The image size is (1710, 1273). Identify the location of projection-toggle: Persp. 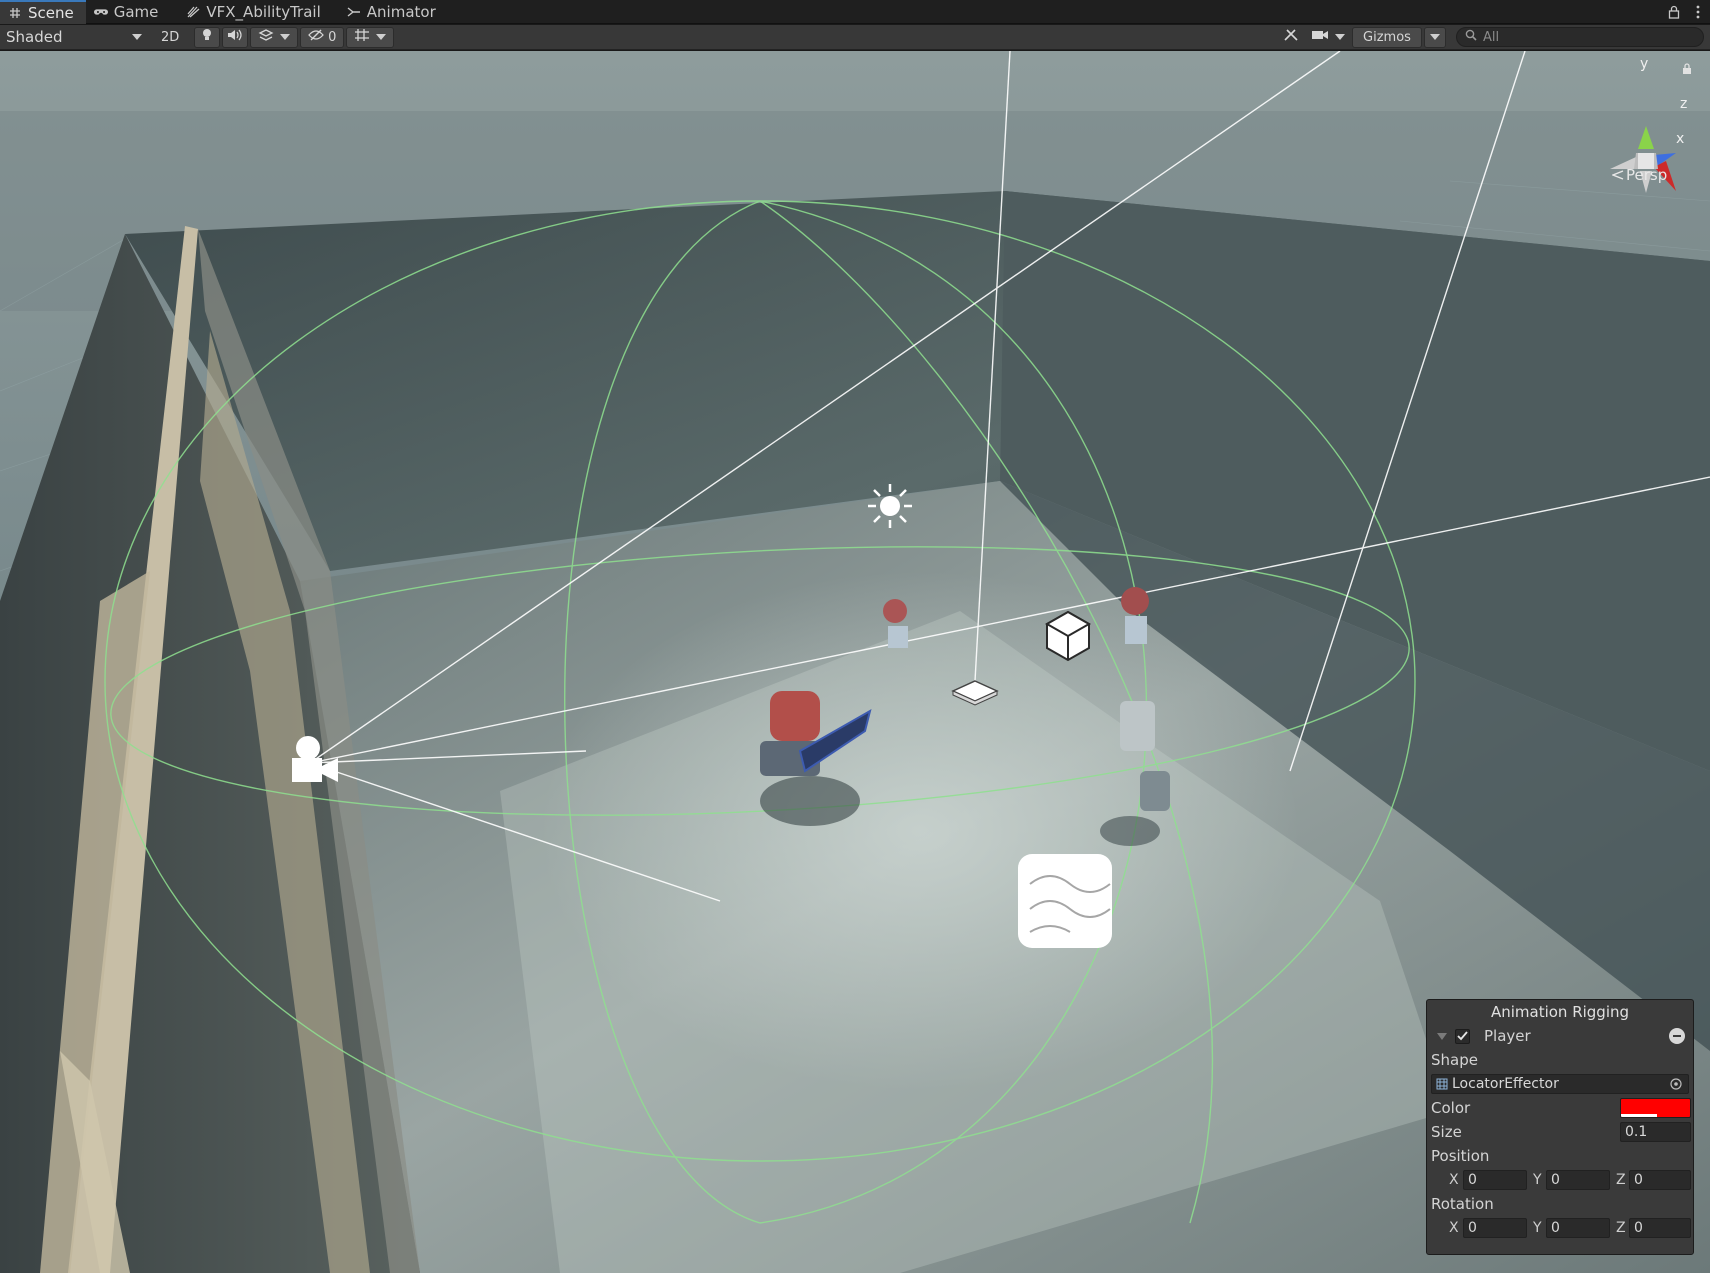
(1639, 175).